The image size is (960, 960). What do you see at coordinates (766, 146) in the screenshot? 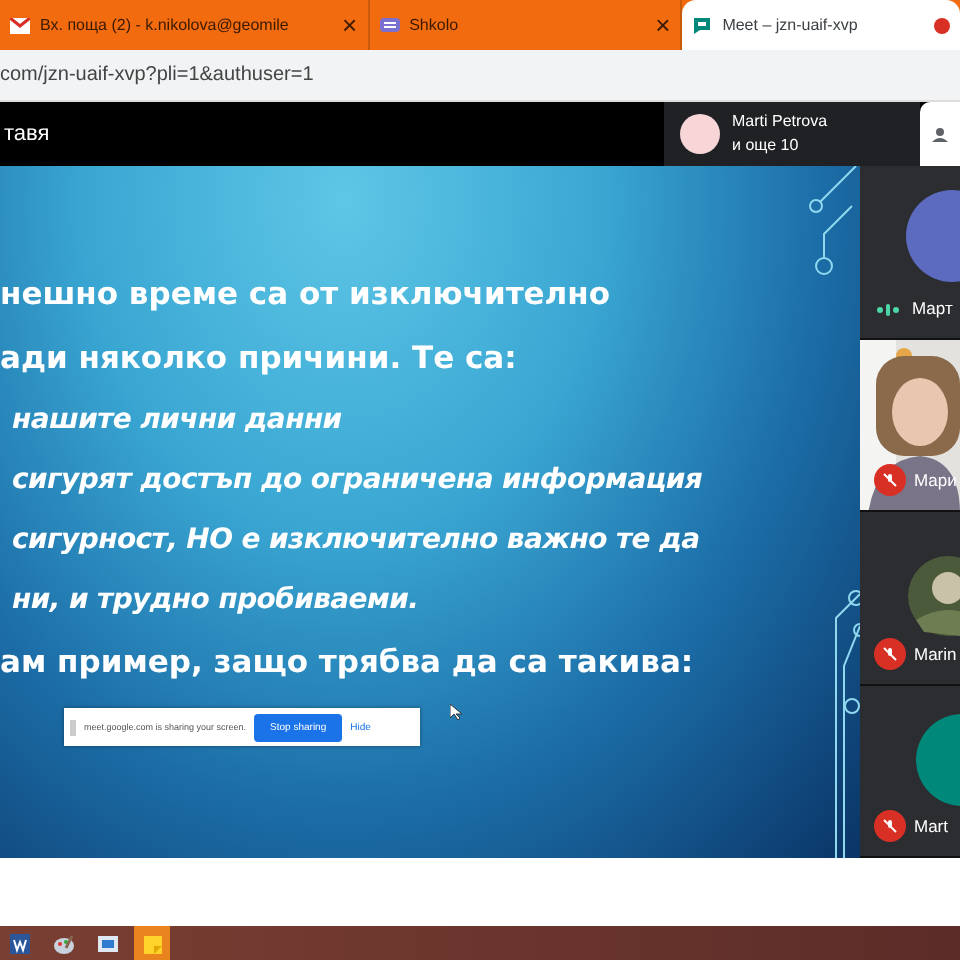
I see `others-count: и още 10` at bounding box center [766, 146].